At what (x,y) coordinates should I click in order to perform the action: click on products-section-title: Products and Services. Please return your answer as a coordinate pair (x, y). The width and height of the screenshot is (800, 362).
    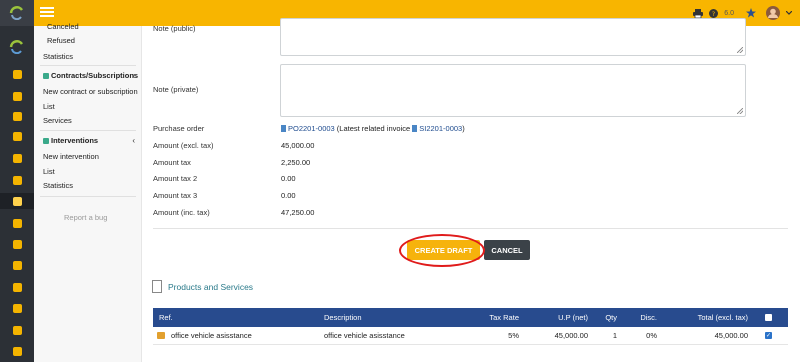
    Looking at the image, I should click on (211, 287).